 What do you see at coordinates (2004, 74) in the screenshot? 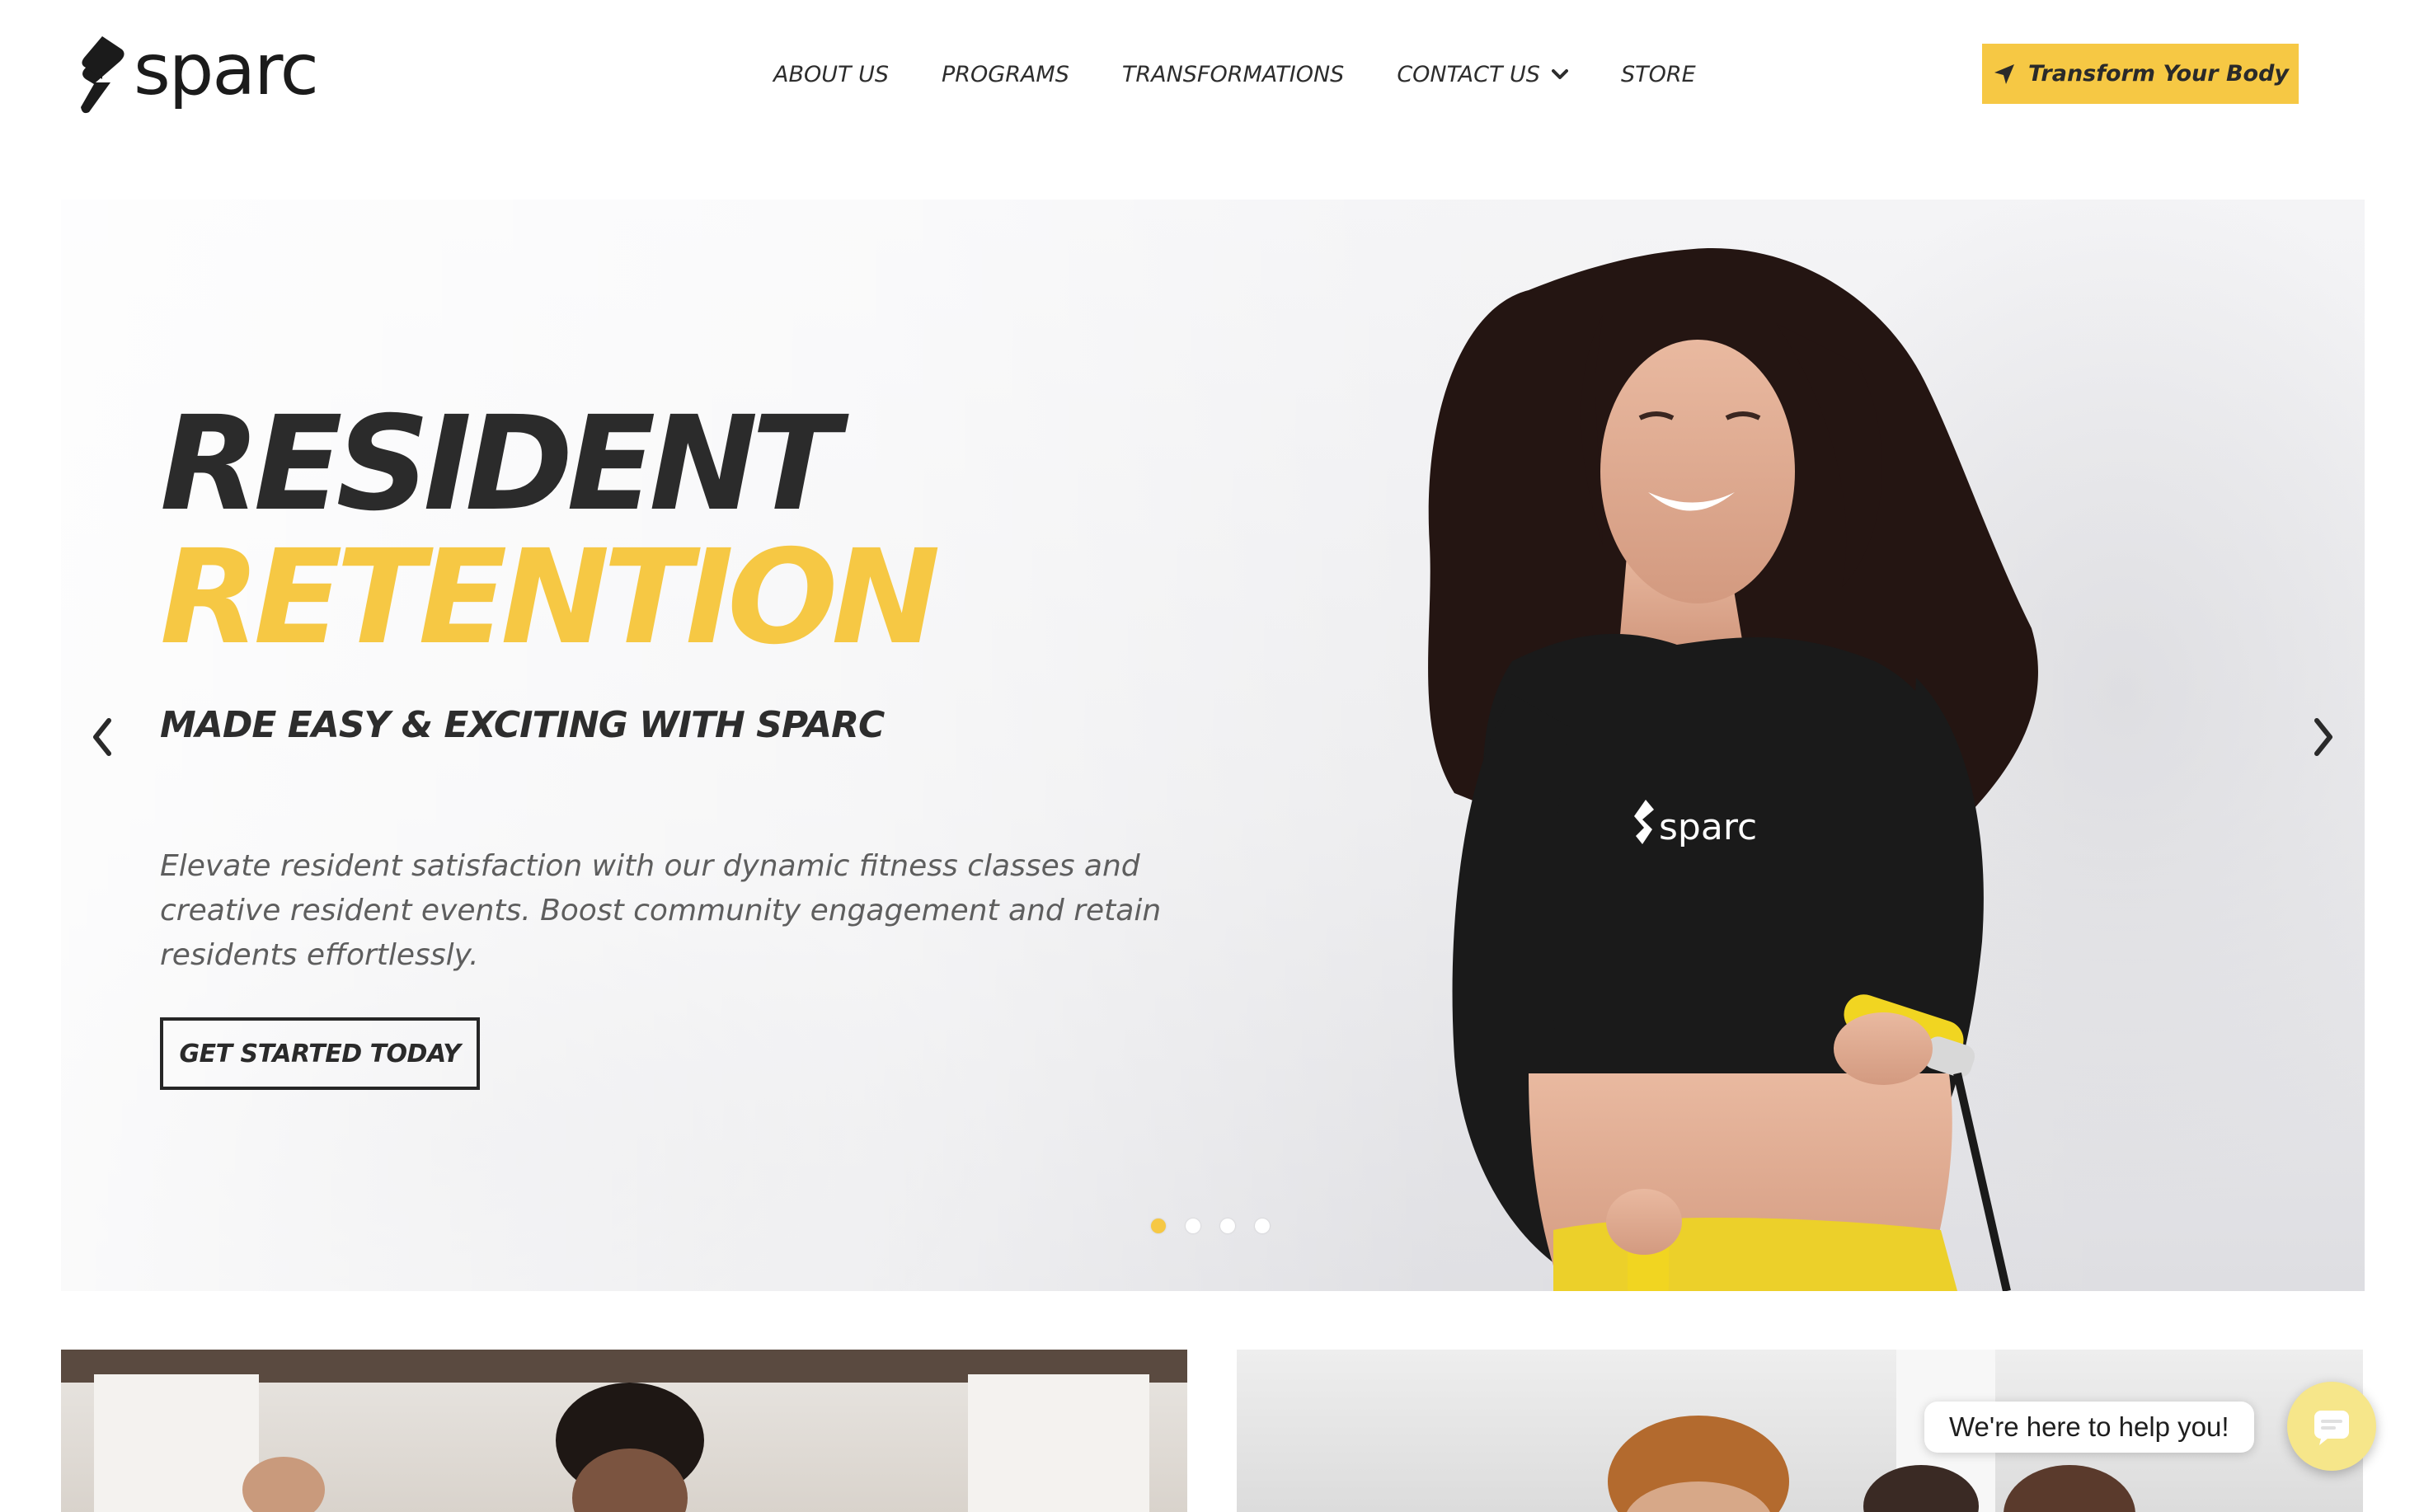
I see `location-arrow-icon` at bounding box center [2004, 74].